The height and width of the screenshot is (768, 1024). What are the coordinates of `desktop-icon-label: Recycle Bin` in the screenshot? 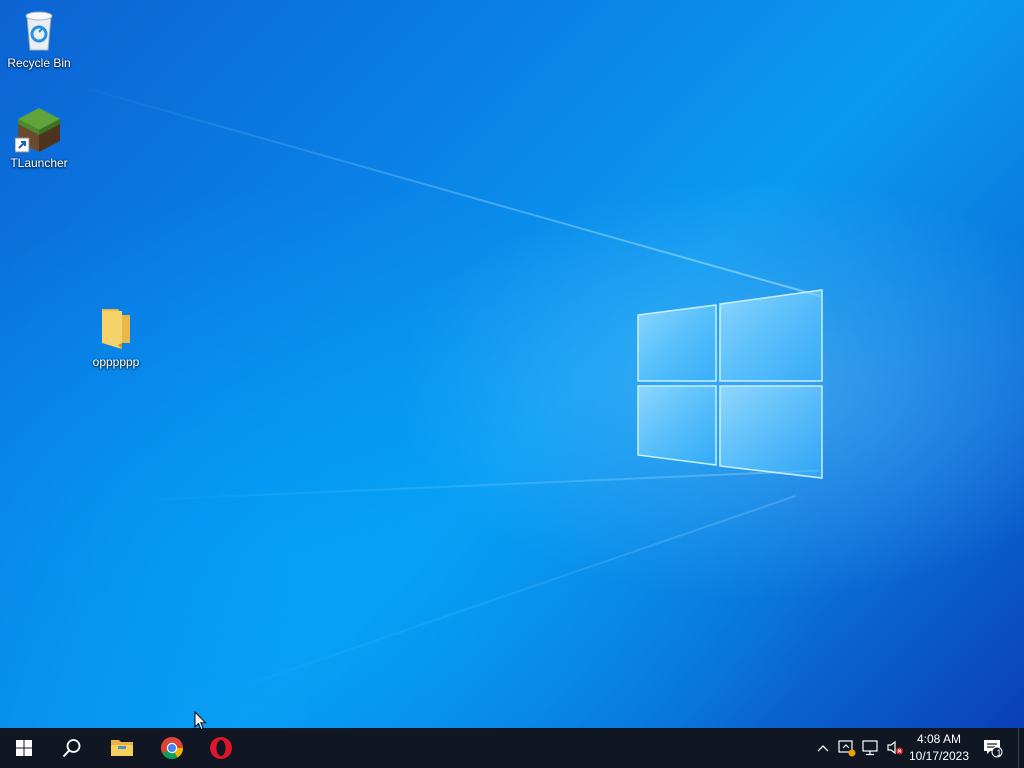 It's located at (39, 63).